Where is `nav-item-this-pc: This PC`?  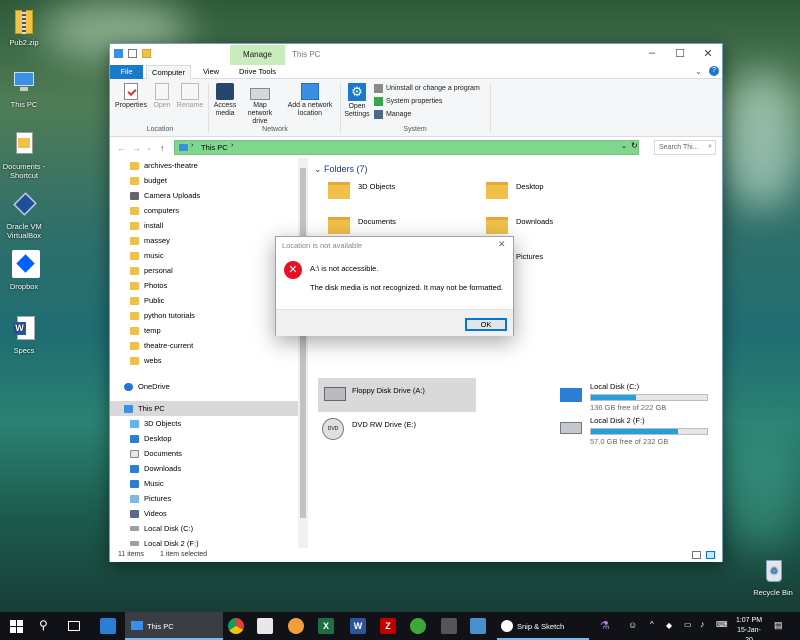 nav-item-this-pc: This PC is located at coordinates (204, 408).